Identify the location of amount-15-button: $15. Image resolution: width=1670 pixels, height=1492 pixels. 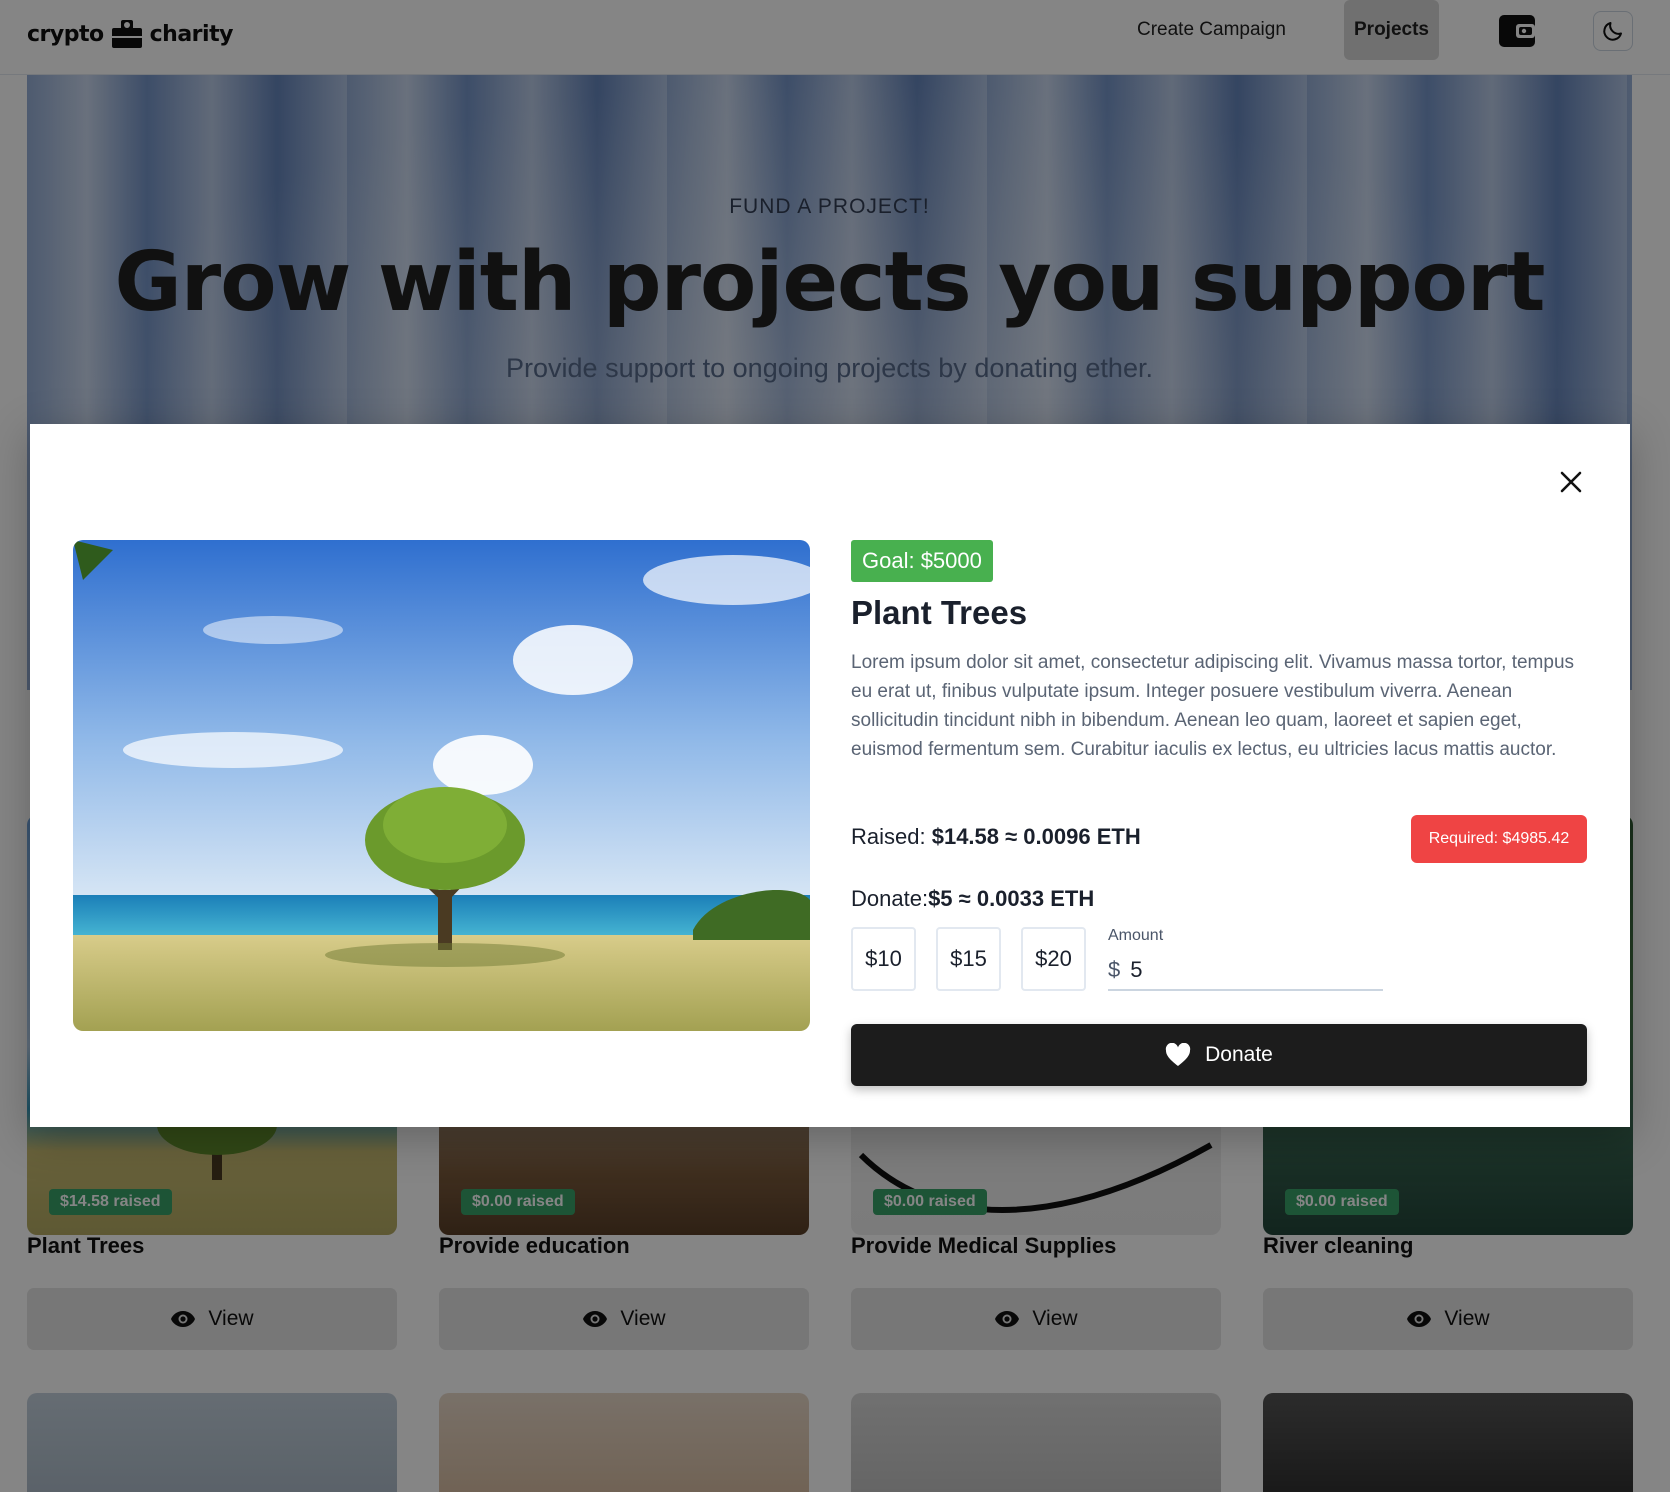
(968, 959).